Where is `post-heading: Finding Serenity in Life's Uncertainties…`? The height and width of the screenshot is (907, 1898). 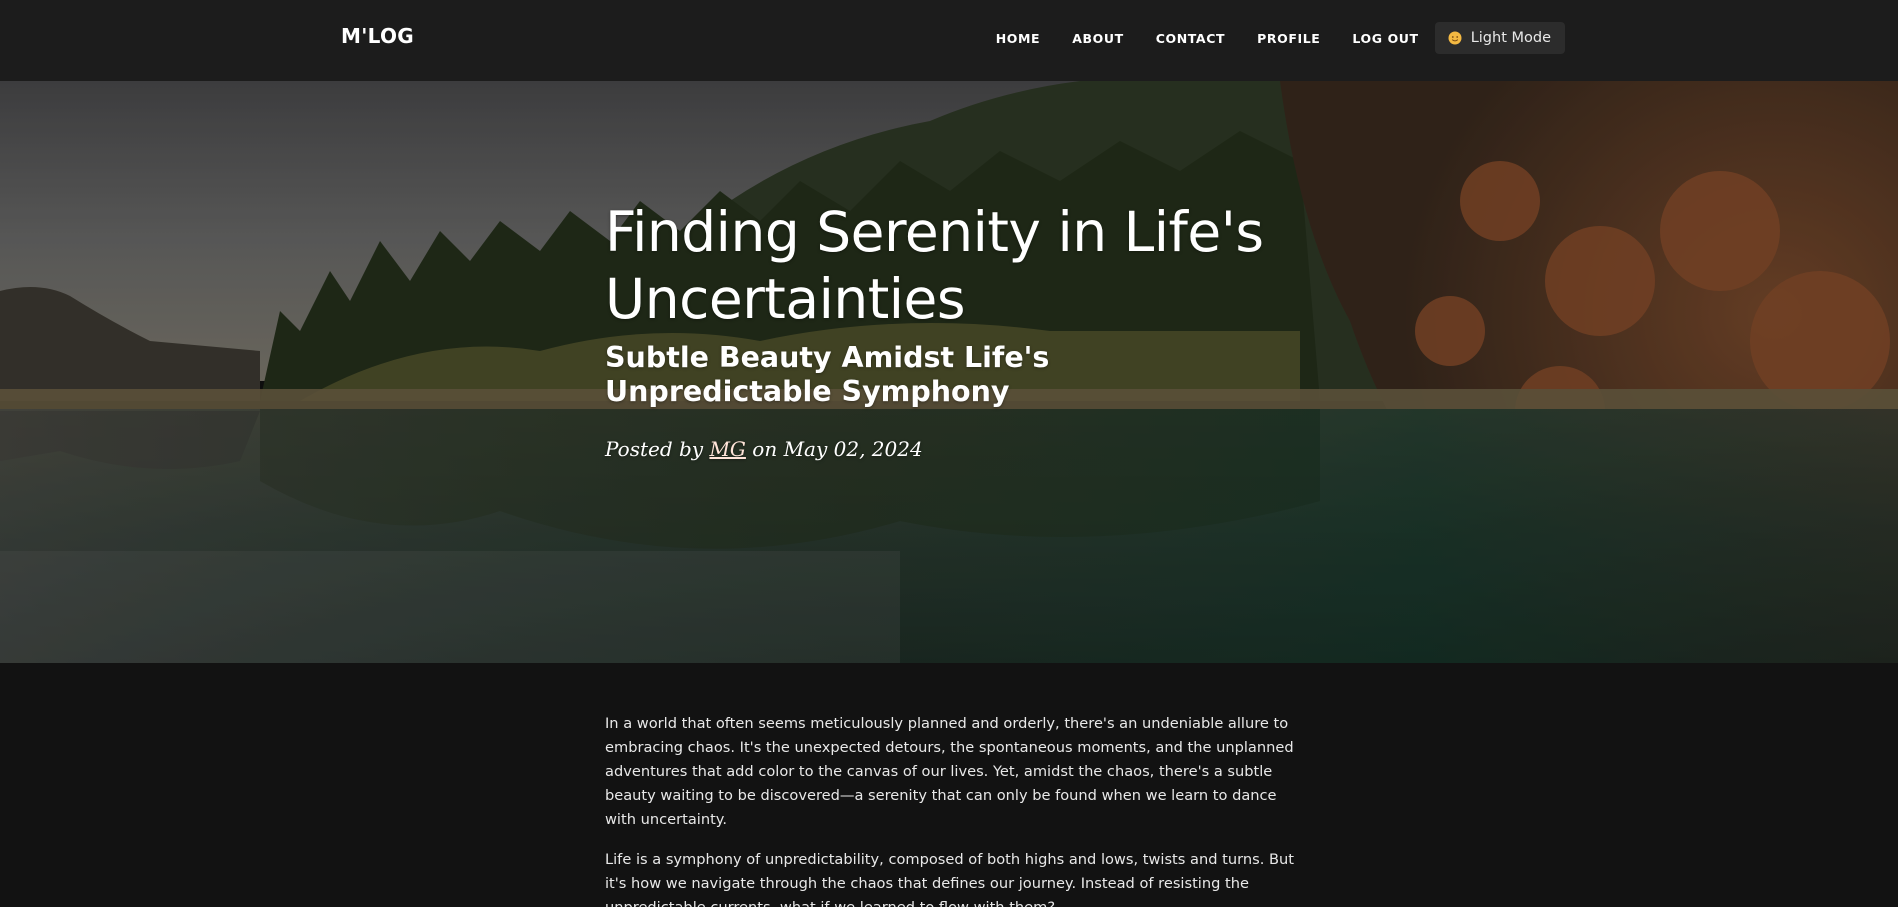 post-heading: Finding Serenity in Life's Uncertainties… is located at coordinates (965, 330).